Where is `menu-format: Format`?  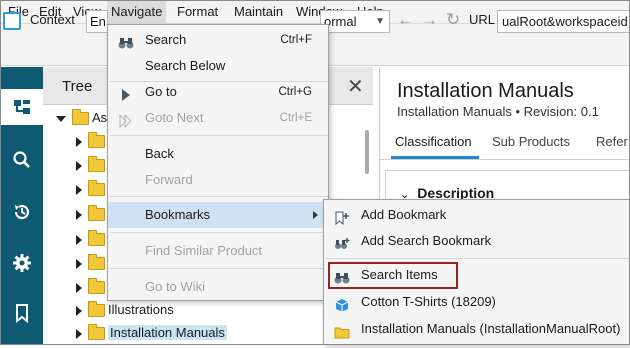 menu-format: Format is located at coordinates (197, 12).